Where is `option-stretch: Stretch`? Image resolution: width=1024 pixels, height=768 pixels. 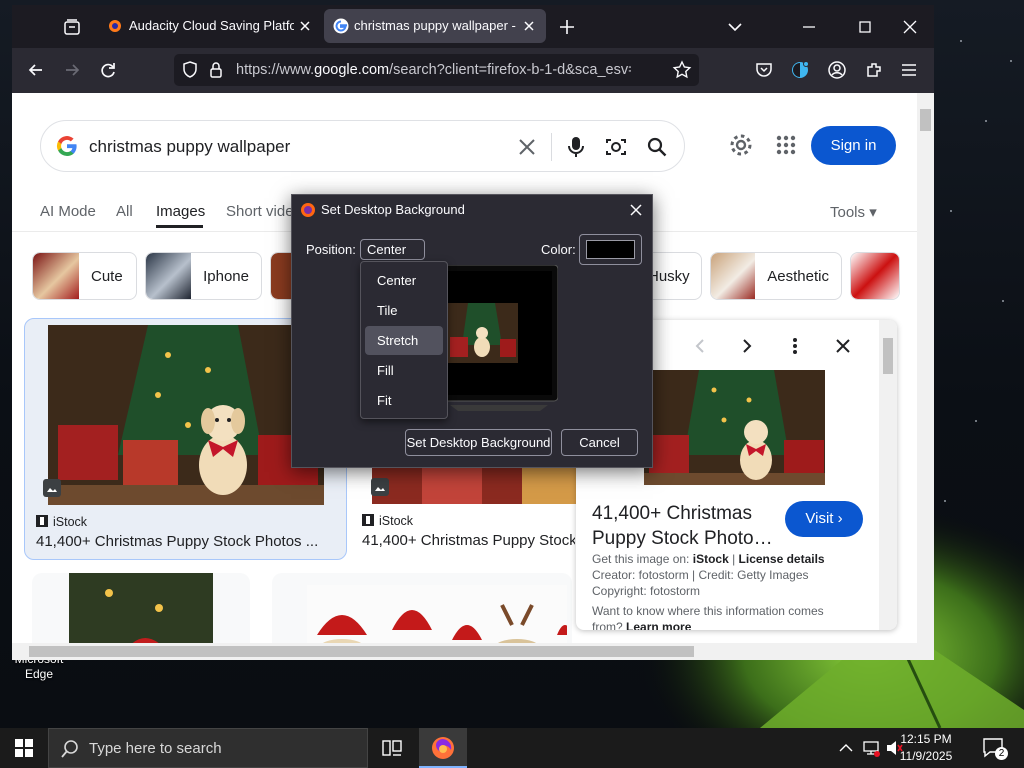 option-stretch: Stretch is located at coordinates (404, 340).